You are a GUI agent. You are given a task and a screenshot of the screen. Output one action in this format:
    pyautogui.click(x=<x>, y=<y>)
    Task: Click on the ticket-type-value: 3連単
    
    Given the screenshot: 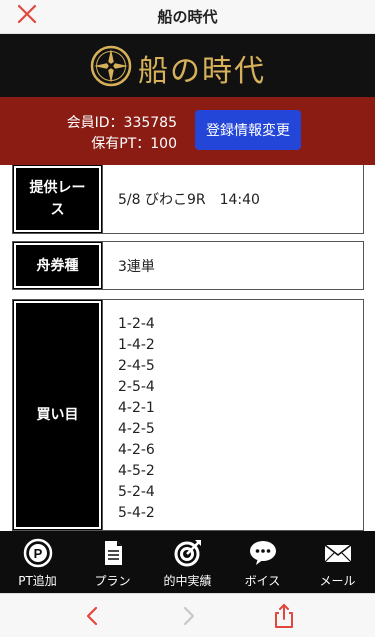 What is the action you would take?
    pyautogui.click(x=232, y=265)
    